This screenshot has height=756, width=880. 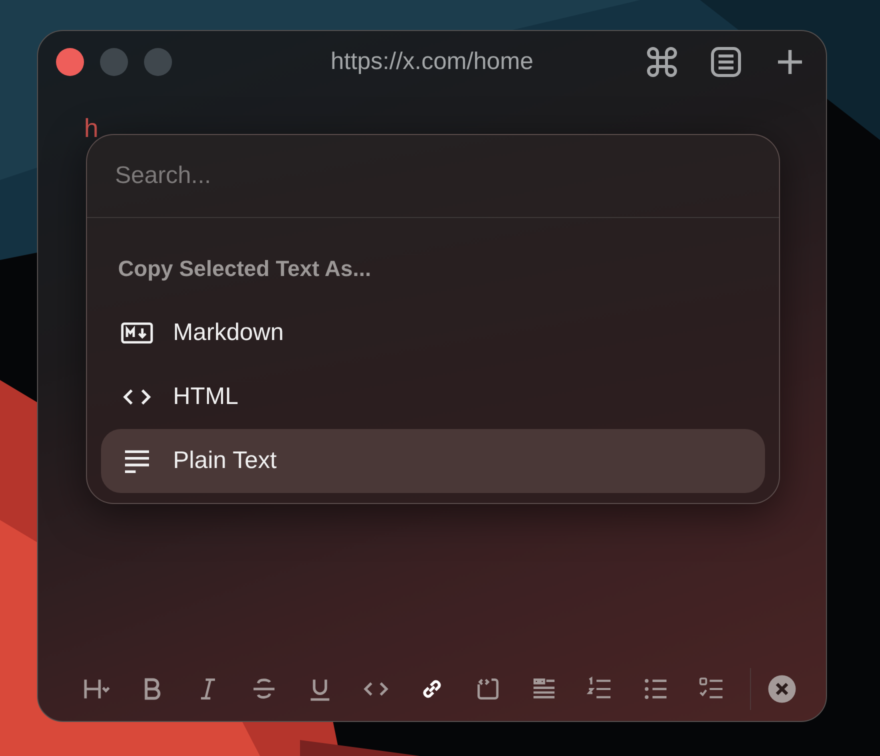 What do you see at coordinates (433, 333) in the screenshot?
I see `menu-item: Markdown` at bounding box center [433, 333].